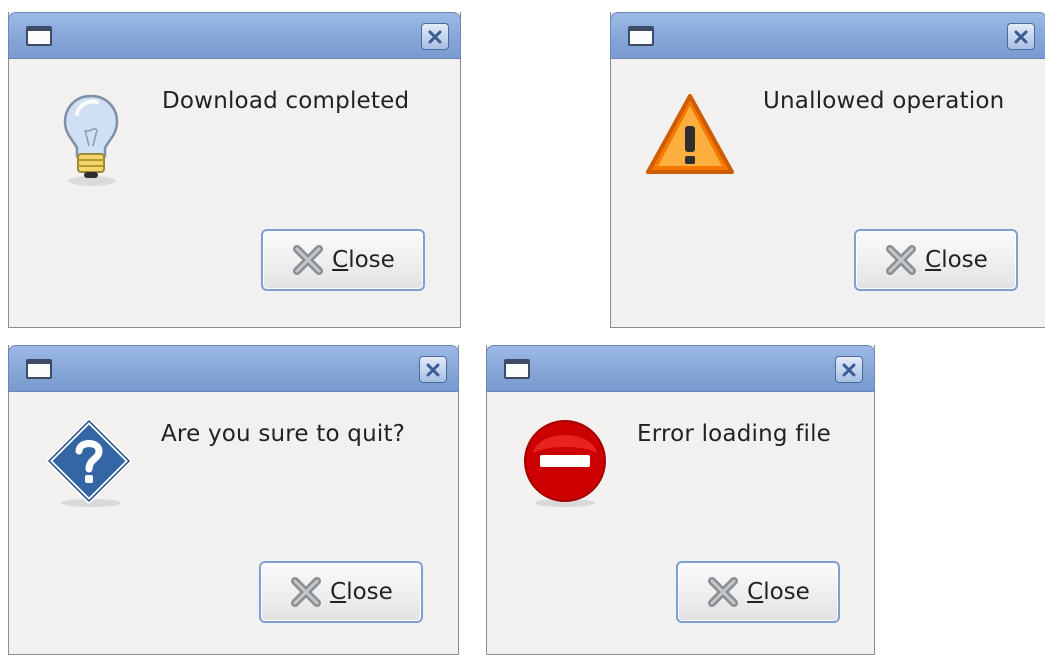 This screenshot has width=1045, height=655. Describe the element at coordinates (734, 434) in the screenshot. I see `message-text: Error loading file` at that location.